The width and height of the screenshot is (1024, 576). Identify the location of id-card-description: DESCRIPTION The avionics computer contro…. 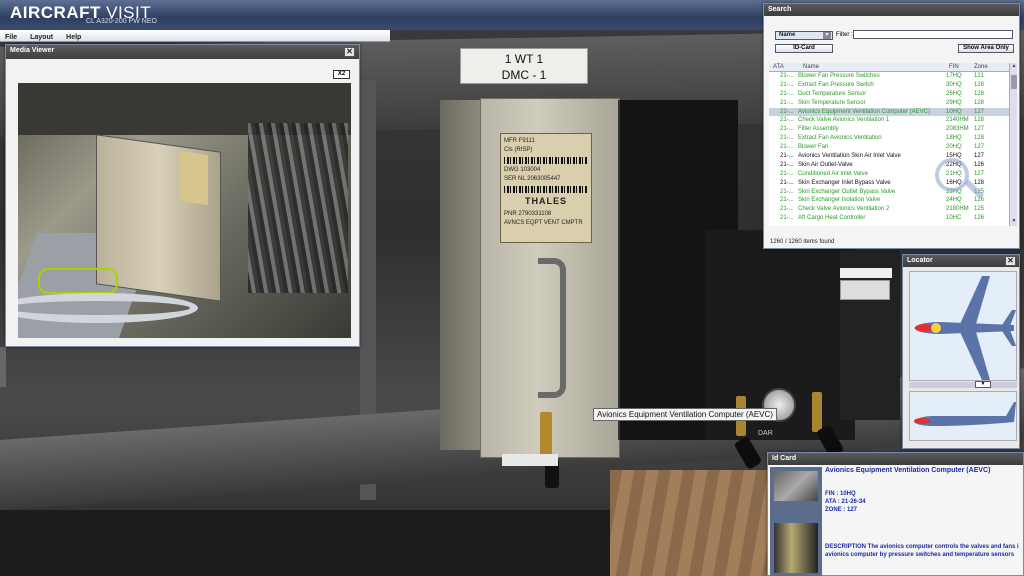
(924, 551).